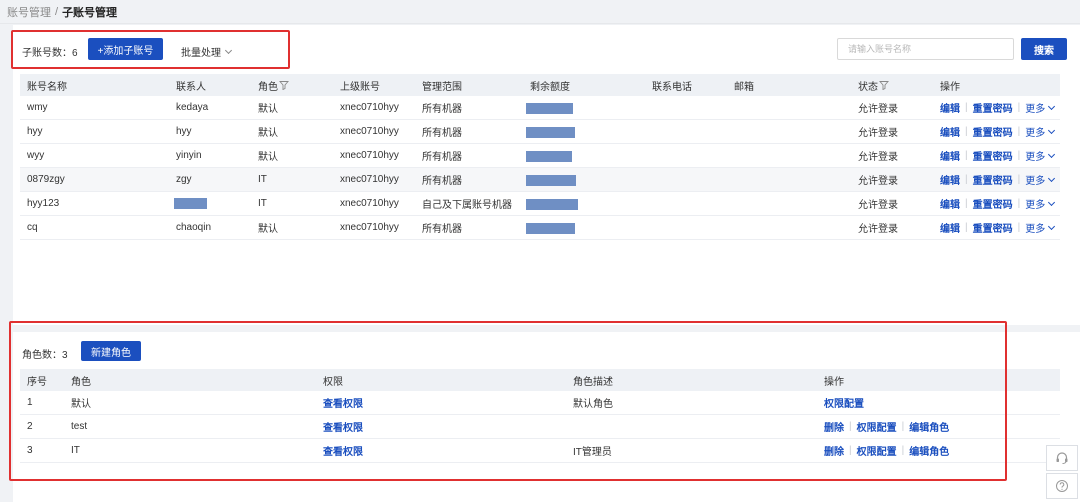  Describe the element at coordinates (37, 107) in the screenshot. I see `cell-name: wmy` at that location.